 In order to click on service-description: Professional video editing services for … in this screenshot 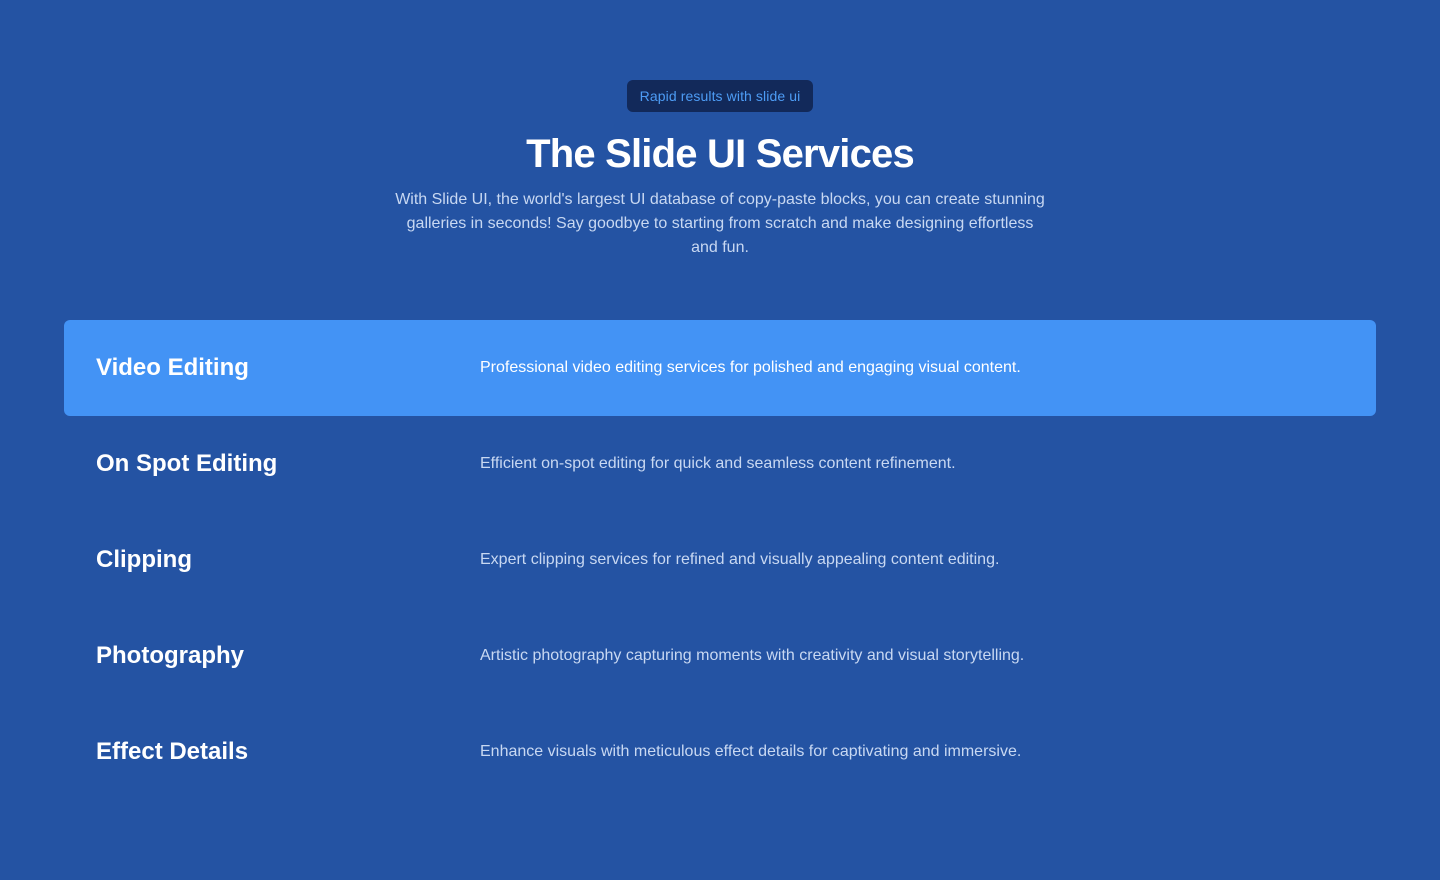, I will do `click(750, 367)`.